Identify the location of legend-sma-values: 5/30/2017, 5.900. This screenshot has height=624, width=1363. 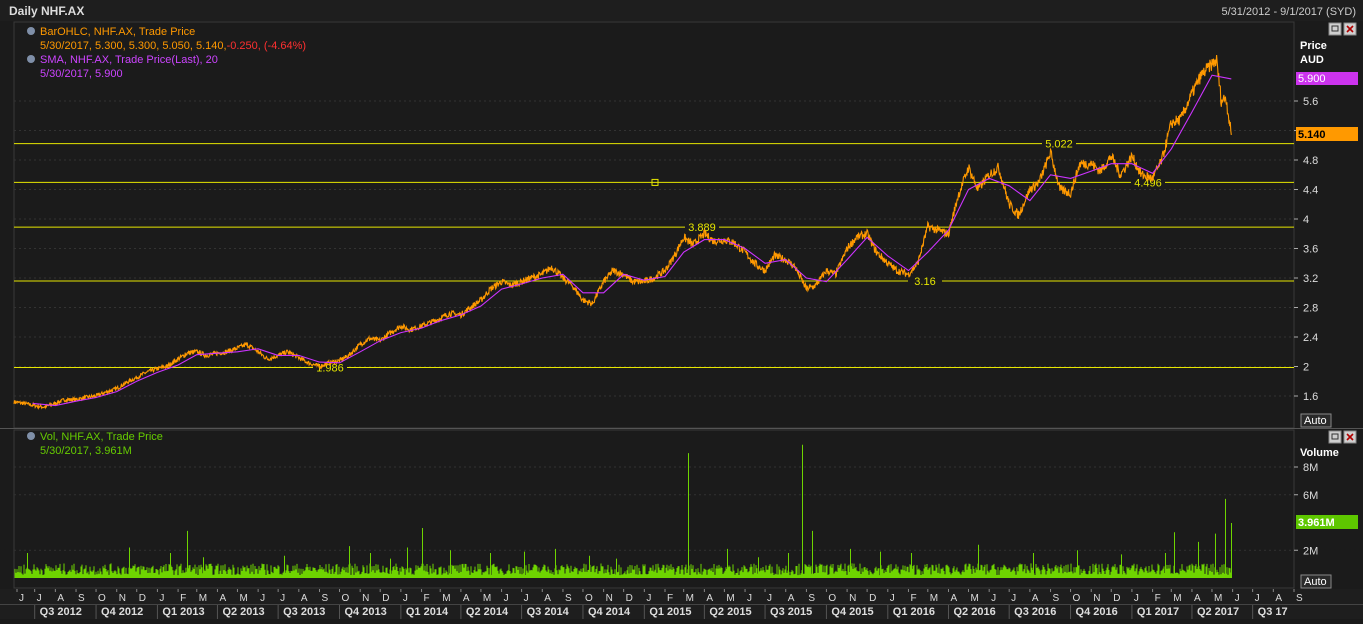
(81, 74).